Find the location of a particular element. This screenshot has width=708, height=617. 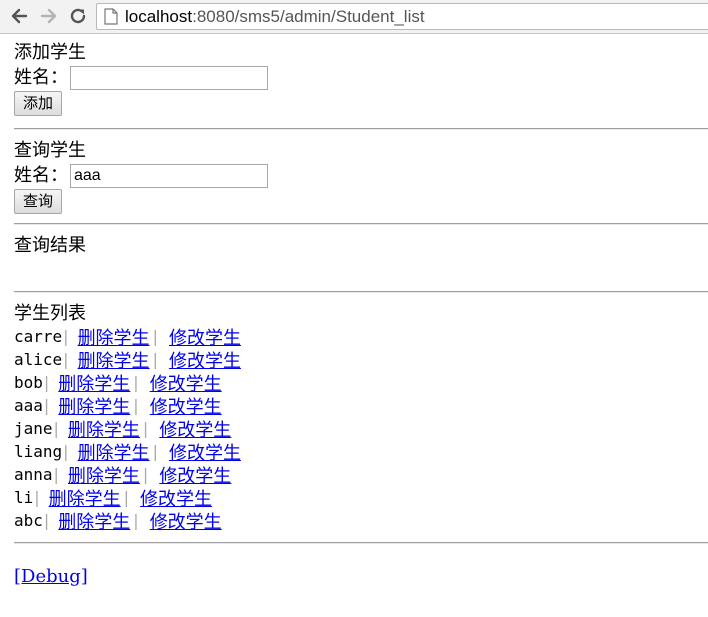

query-name-label: 姓名： is located at coordinates (41, 175).